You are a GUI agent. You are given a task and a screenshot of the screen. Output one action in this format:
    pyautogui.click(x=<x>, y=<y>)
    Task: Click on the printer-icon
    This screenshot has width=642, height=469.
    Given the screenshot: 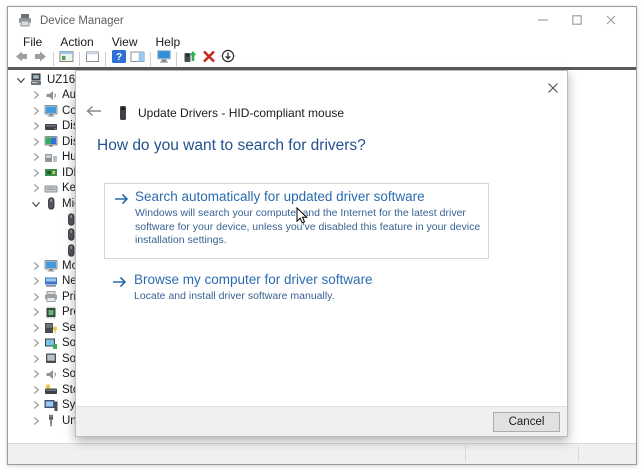 What is the action you would take?
    pyautogui.click(x=51, y=296)
    